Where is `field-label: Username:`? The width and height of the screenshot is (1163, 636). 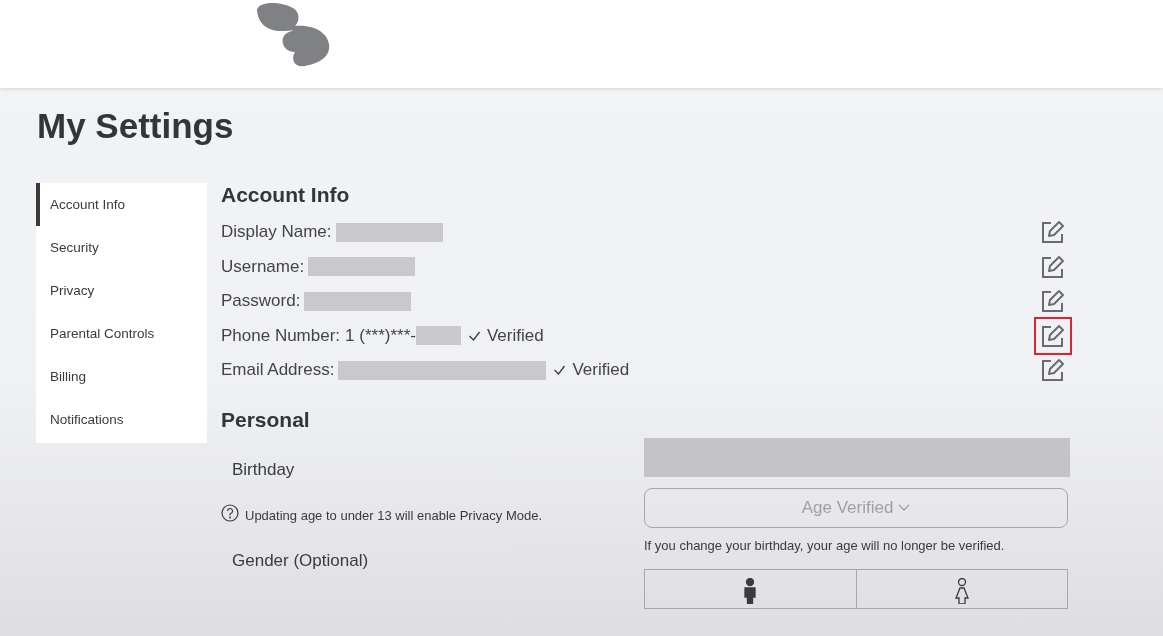
field-label: Username: is located at coordinates (263, 266).